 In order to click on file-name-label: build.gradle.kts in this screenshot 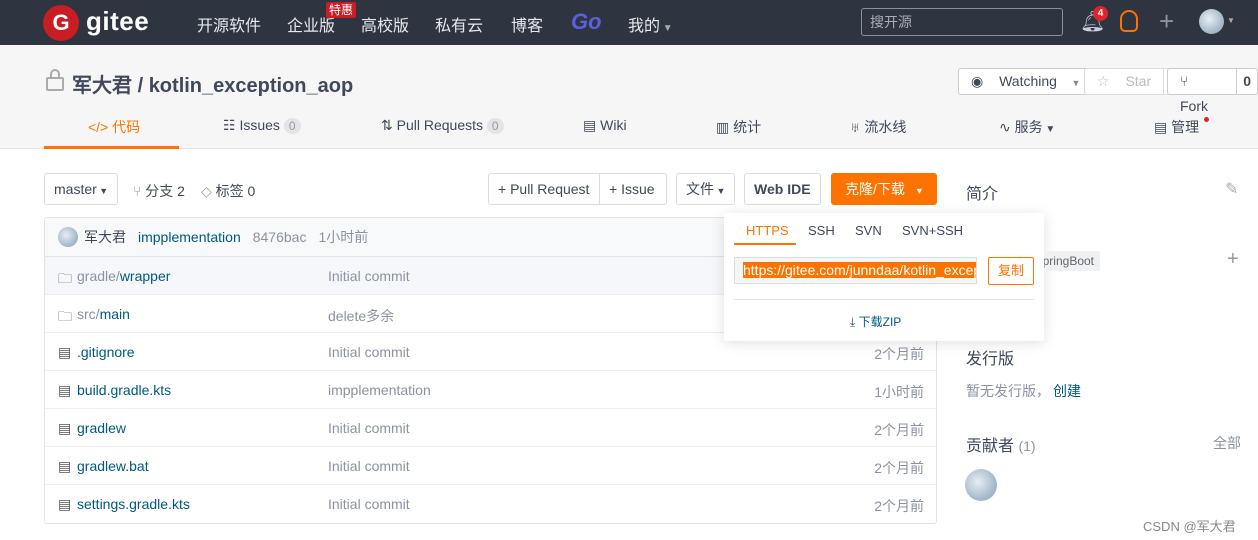, I will do `click(124, 390)`.